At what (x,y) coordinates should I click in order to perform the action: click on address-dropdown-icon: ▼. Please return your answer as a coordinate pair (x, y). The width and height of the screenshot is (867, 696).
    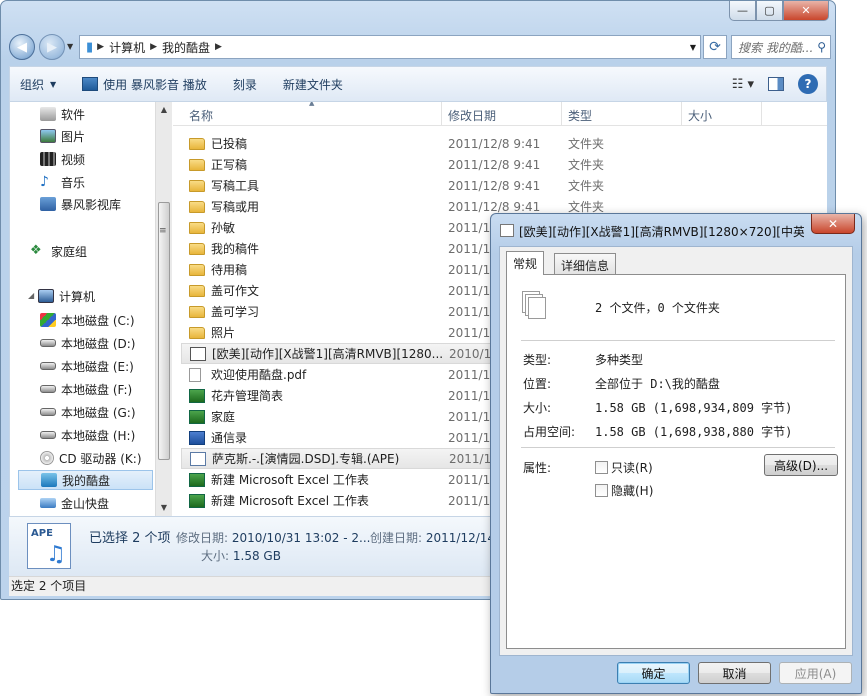
    Looking at the image, I should click on (693, 47).